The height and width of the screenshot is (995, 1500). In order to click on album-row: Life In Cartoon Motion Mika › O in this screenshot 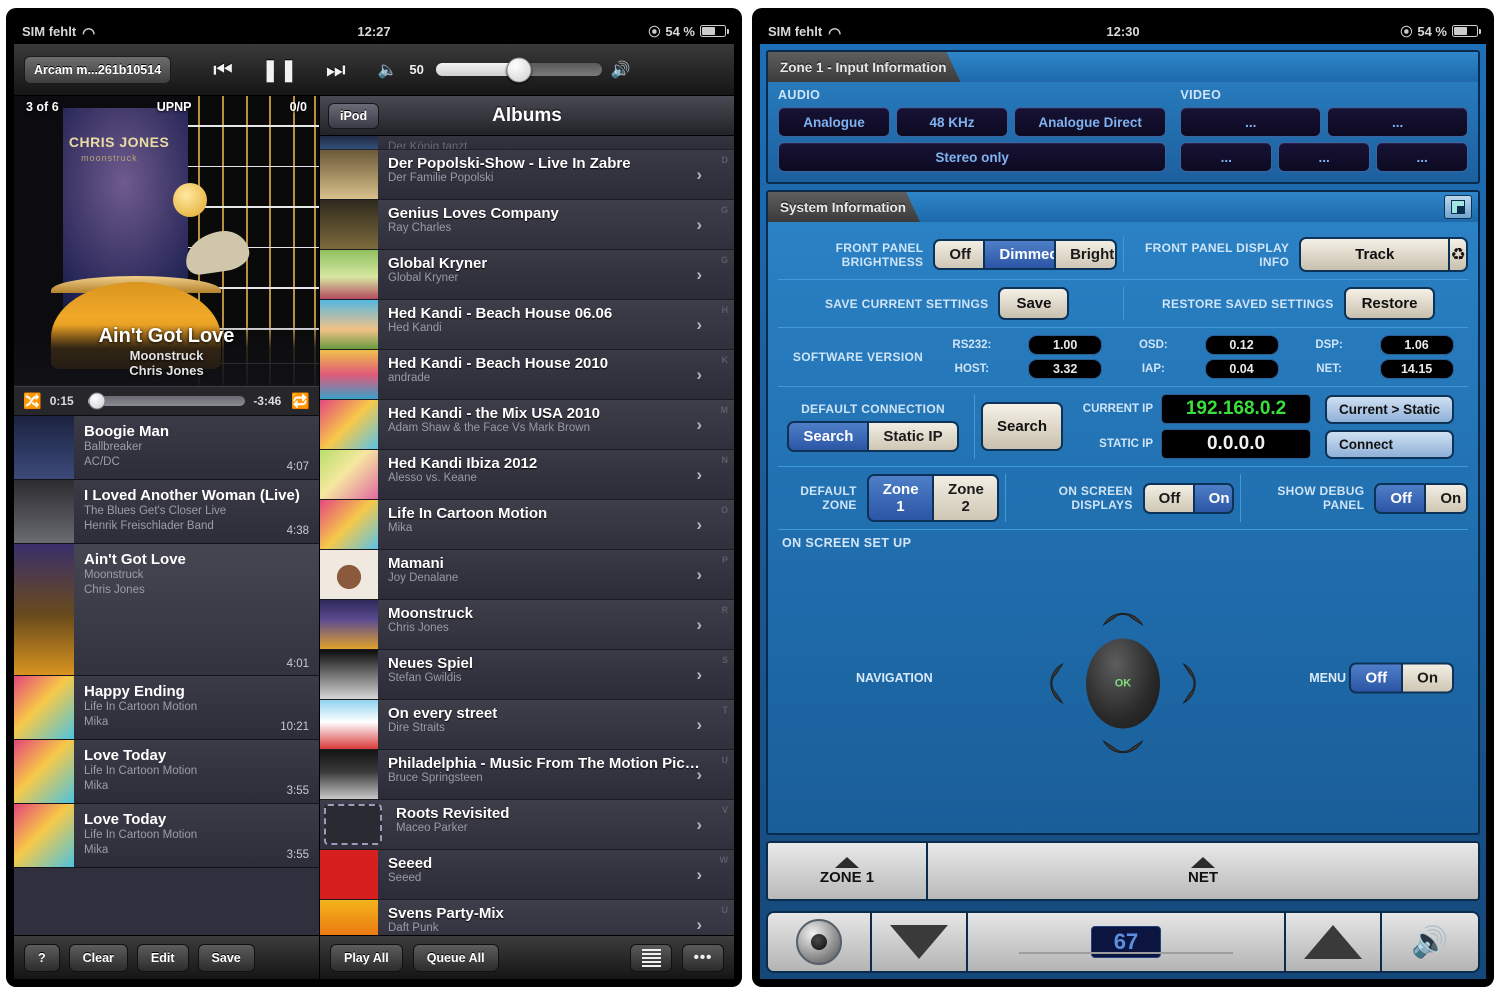, I will do `click(527, 525)`.